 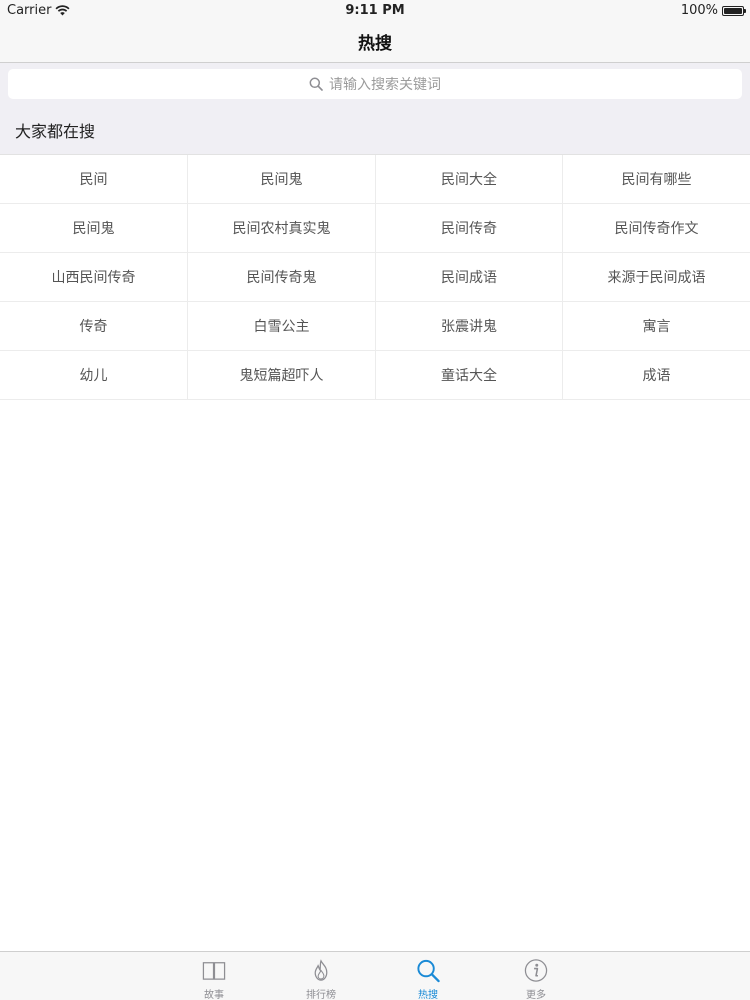 What do you see at coordinates (94, 179) in the screenshot?
I see `keyword-cell: 民间` at bounding box center [94, 179].